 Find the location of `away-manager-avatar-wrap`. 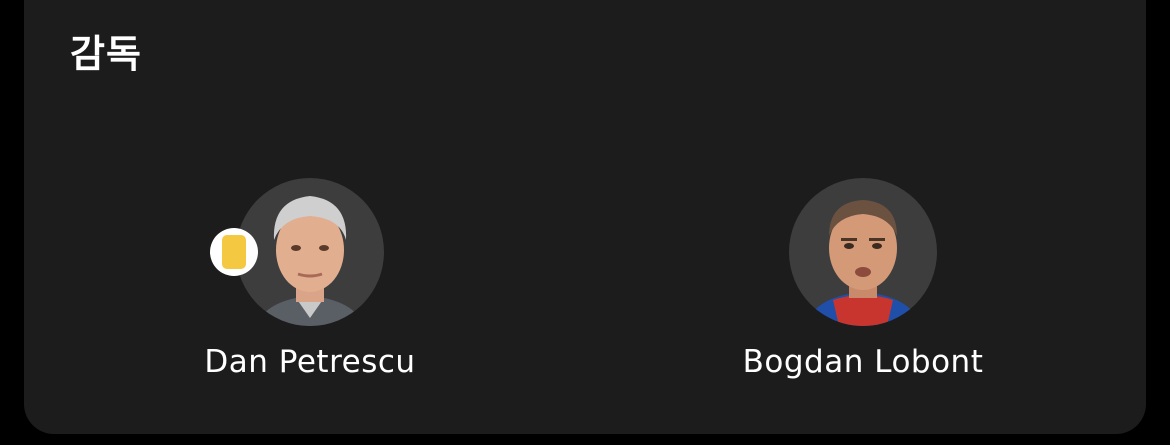

away-manager-avatar-wrap is located at coordinates (863, 252).